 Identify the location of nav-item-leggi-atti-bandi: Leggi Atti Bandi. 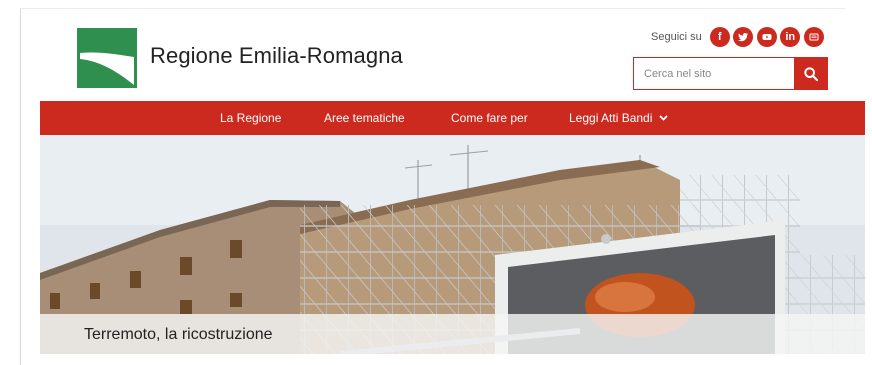
(619, 118).